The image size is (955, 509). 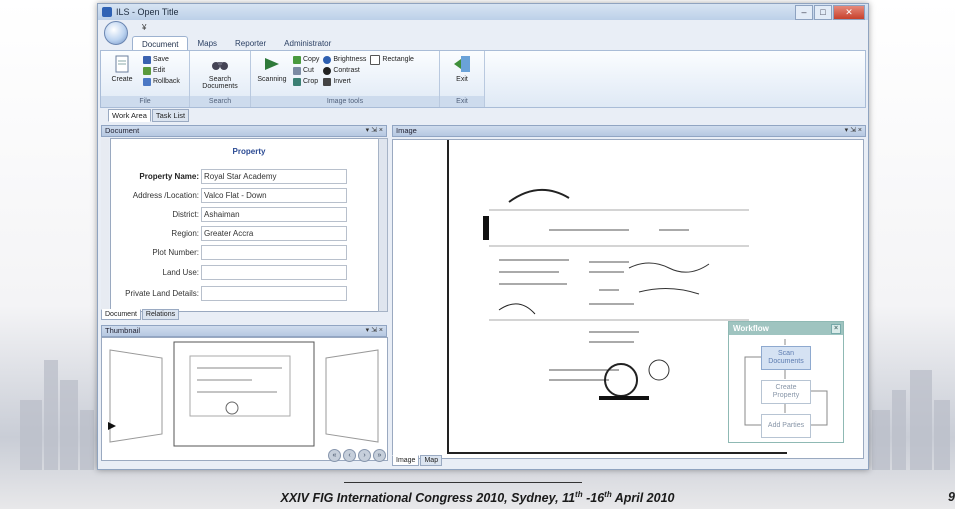 I want to click on rollback-icon, so click(x=147, y=81).